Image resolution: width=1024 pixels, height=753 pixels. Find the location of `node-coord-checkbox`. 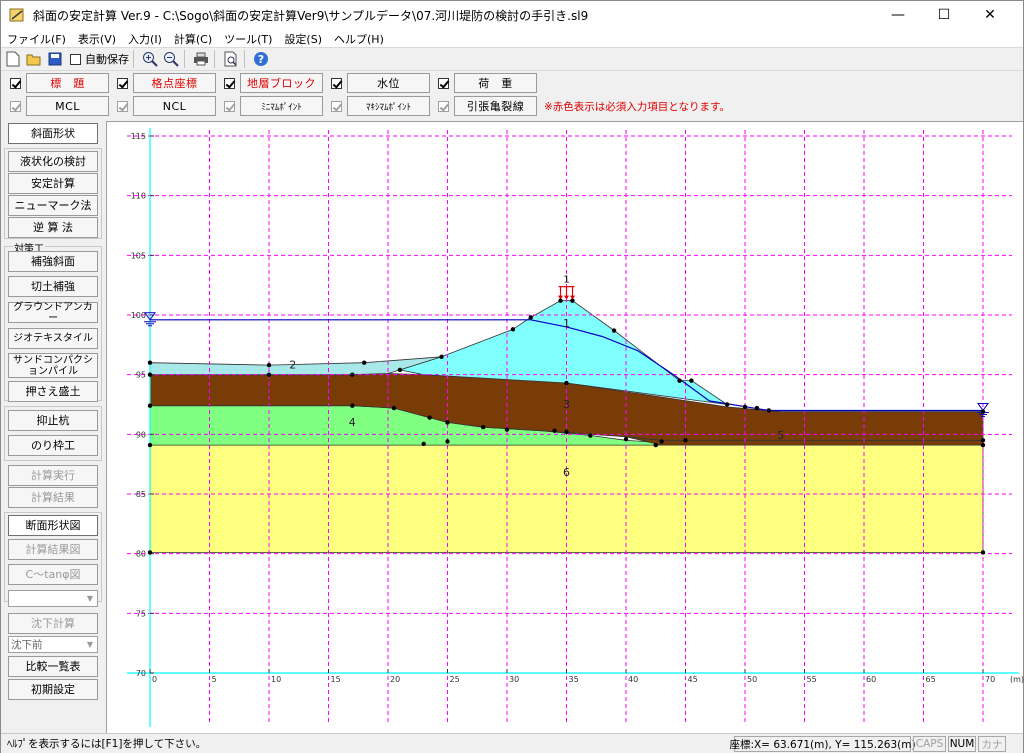

node-coord-checkbox is located at coordinates (122, 83).